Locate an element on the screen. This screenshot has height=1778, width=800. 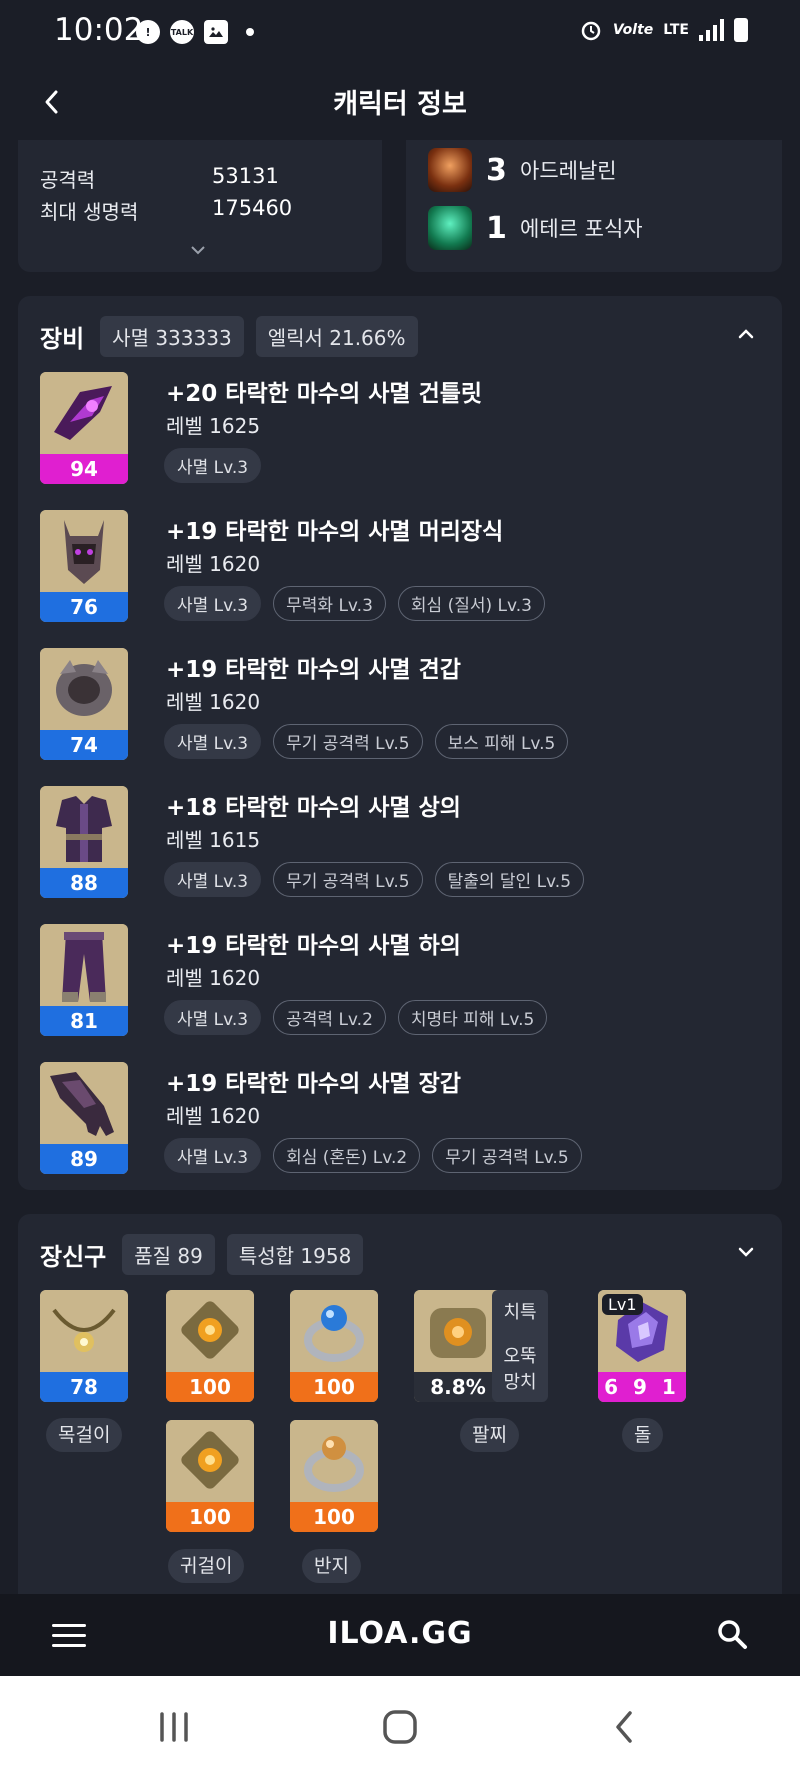
lte-icon: LTE is located at coordinates (676, 30).